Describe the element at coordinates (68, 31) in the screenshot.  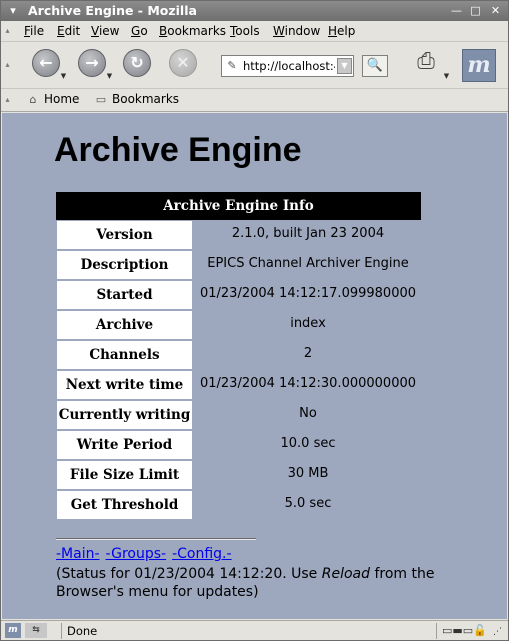
I see `menu-edit: Edit` at that location.